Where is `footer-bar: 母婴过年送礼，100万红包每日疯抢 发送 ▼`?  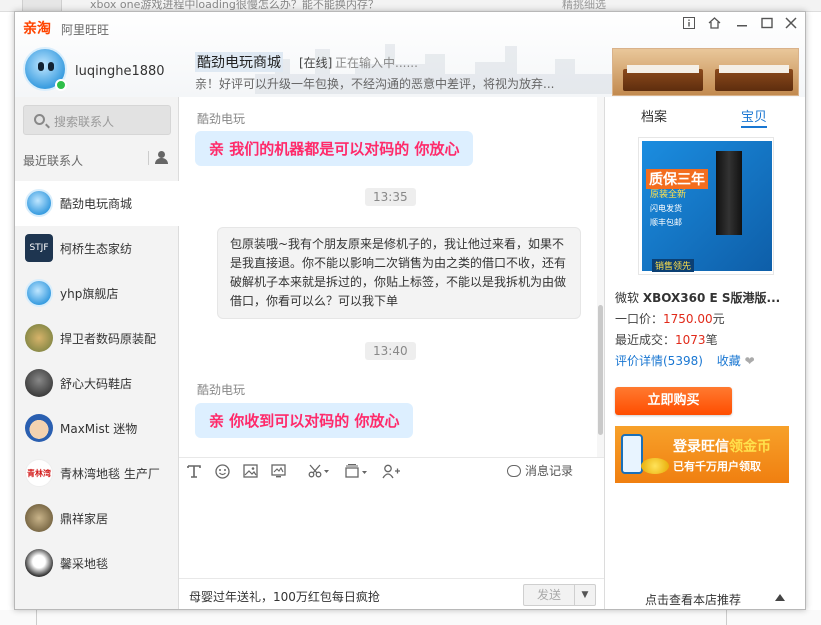 footer-bar: 母婴过年送礼，100万红包每日疯抢 发送 ▼ is located at coordinates (391, 593).